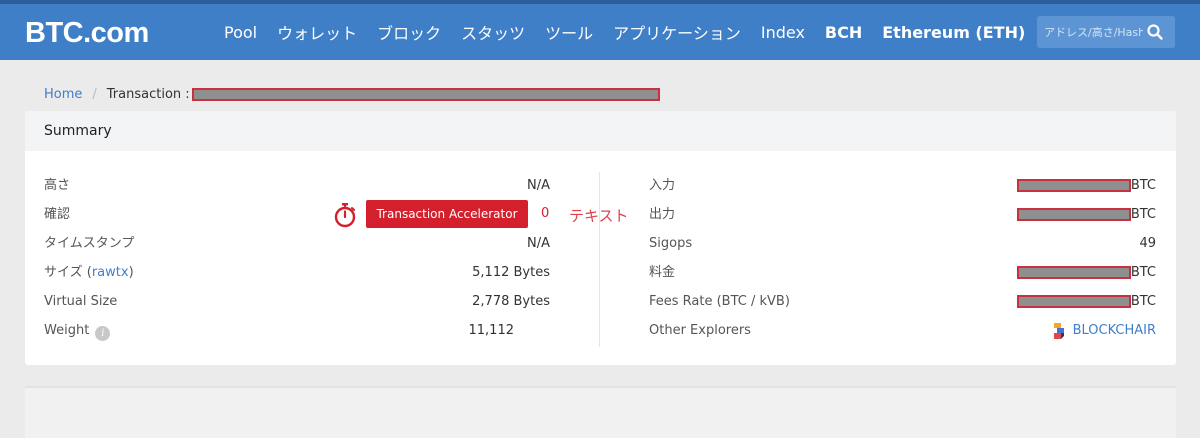 This screenshot has height=438, width=1200. Describe the element at coordinates (511, 272) in the screenshot. I see `size-value: 5,112 Bytes` at that location.